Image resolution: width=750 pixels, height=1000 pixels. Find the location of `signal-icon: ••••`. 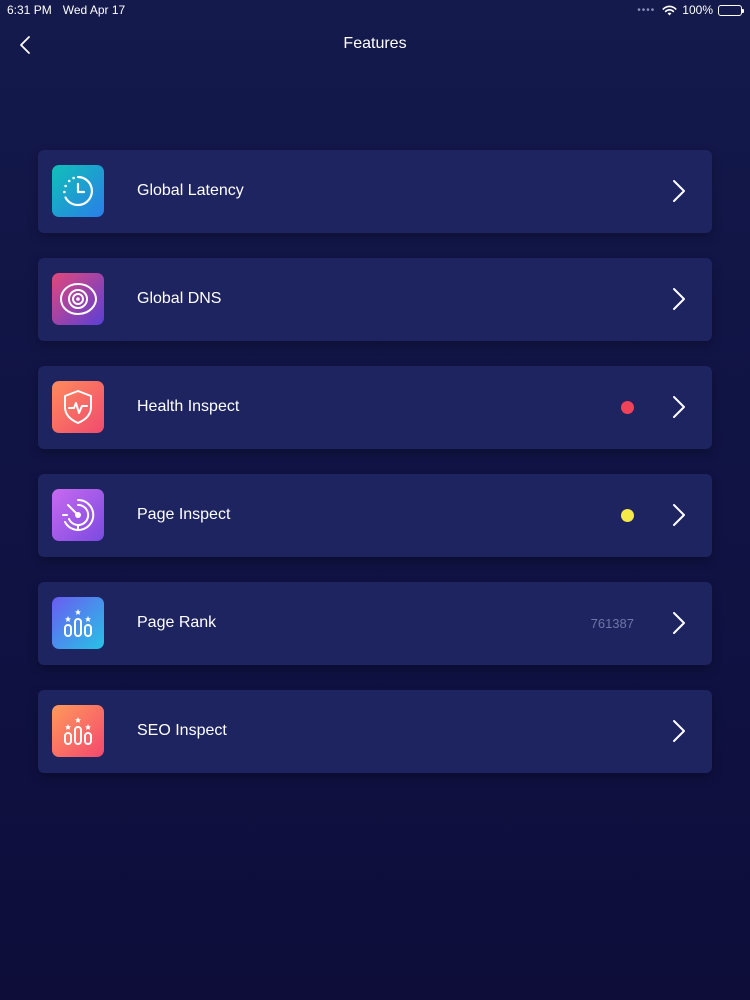

signal-icon: •••• is located at coordinates (646, 10).